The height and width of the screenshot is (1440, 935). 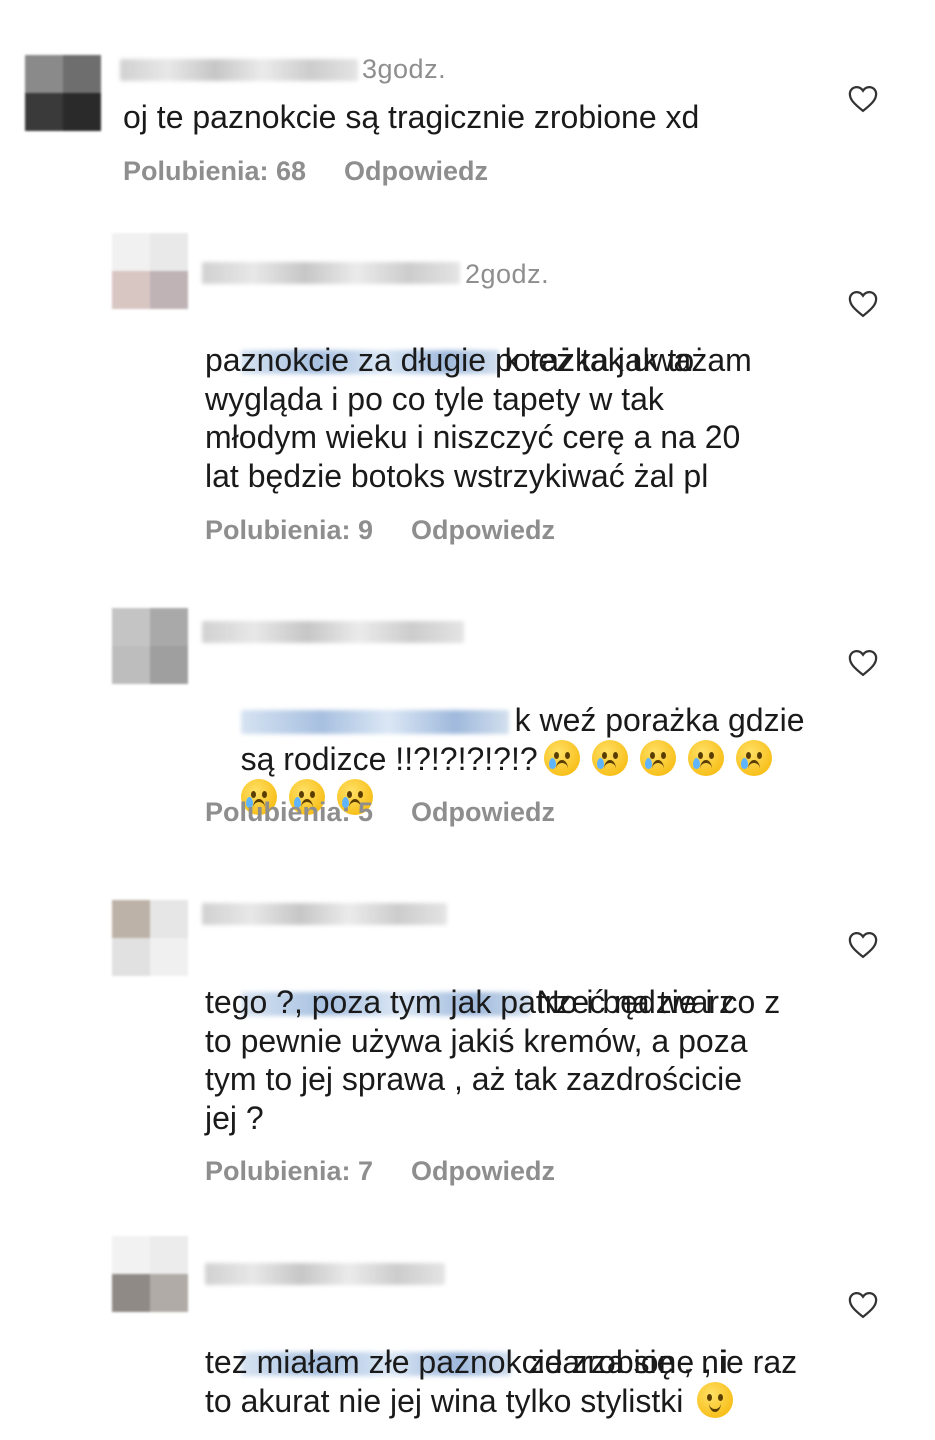 What do you see at coordinates (507, 274) in the screenshot?
I see `comment-time: 2godz.` at bounding box center [507, 274].